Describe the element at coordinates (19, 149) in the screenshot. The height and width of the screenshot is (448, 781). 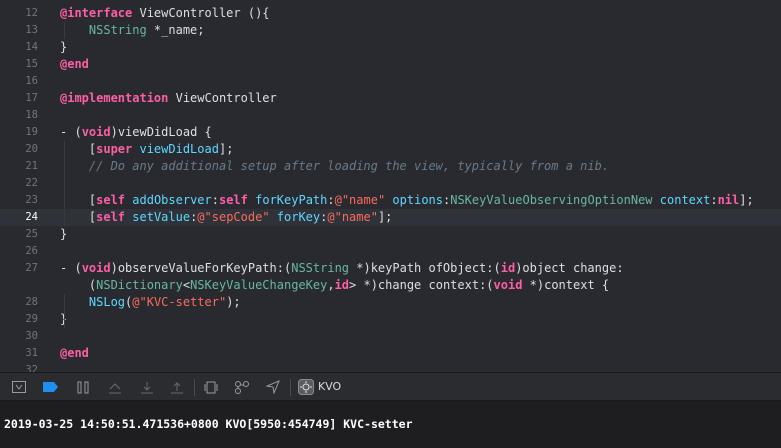
I see `line-number: 20` at that location.